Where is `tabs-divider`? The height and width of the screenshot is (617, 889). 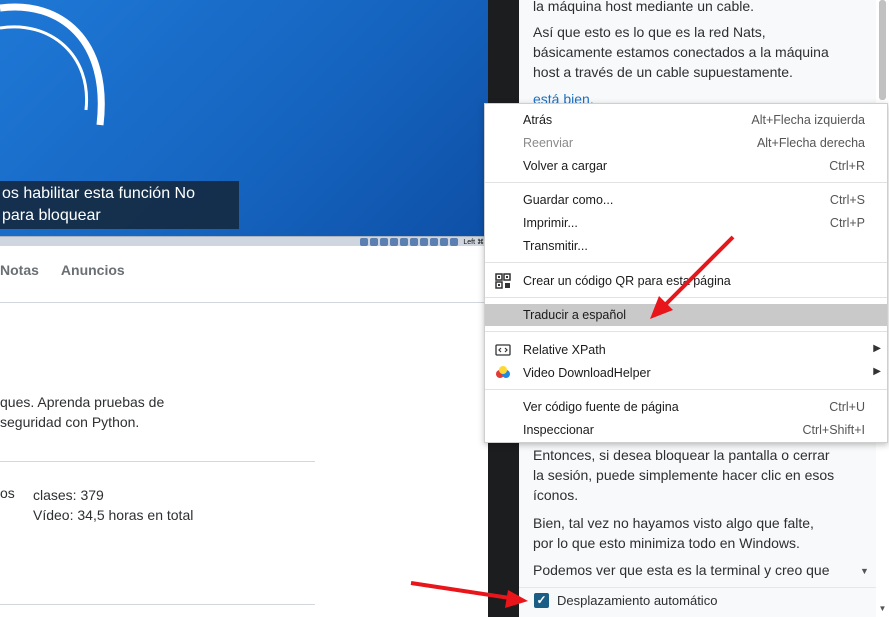 tabs-divider is located at coordinates (244, 302).